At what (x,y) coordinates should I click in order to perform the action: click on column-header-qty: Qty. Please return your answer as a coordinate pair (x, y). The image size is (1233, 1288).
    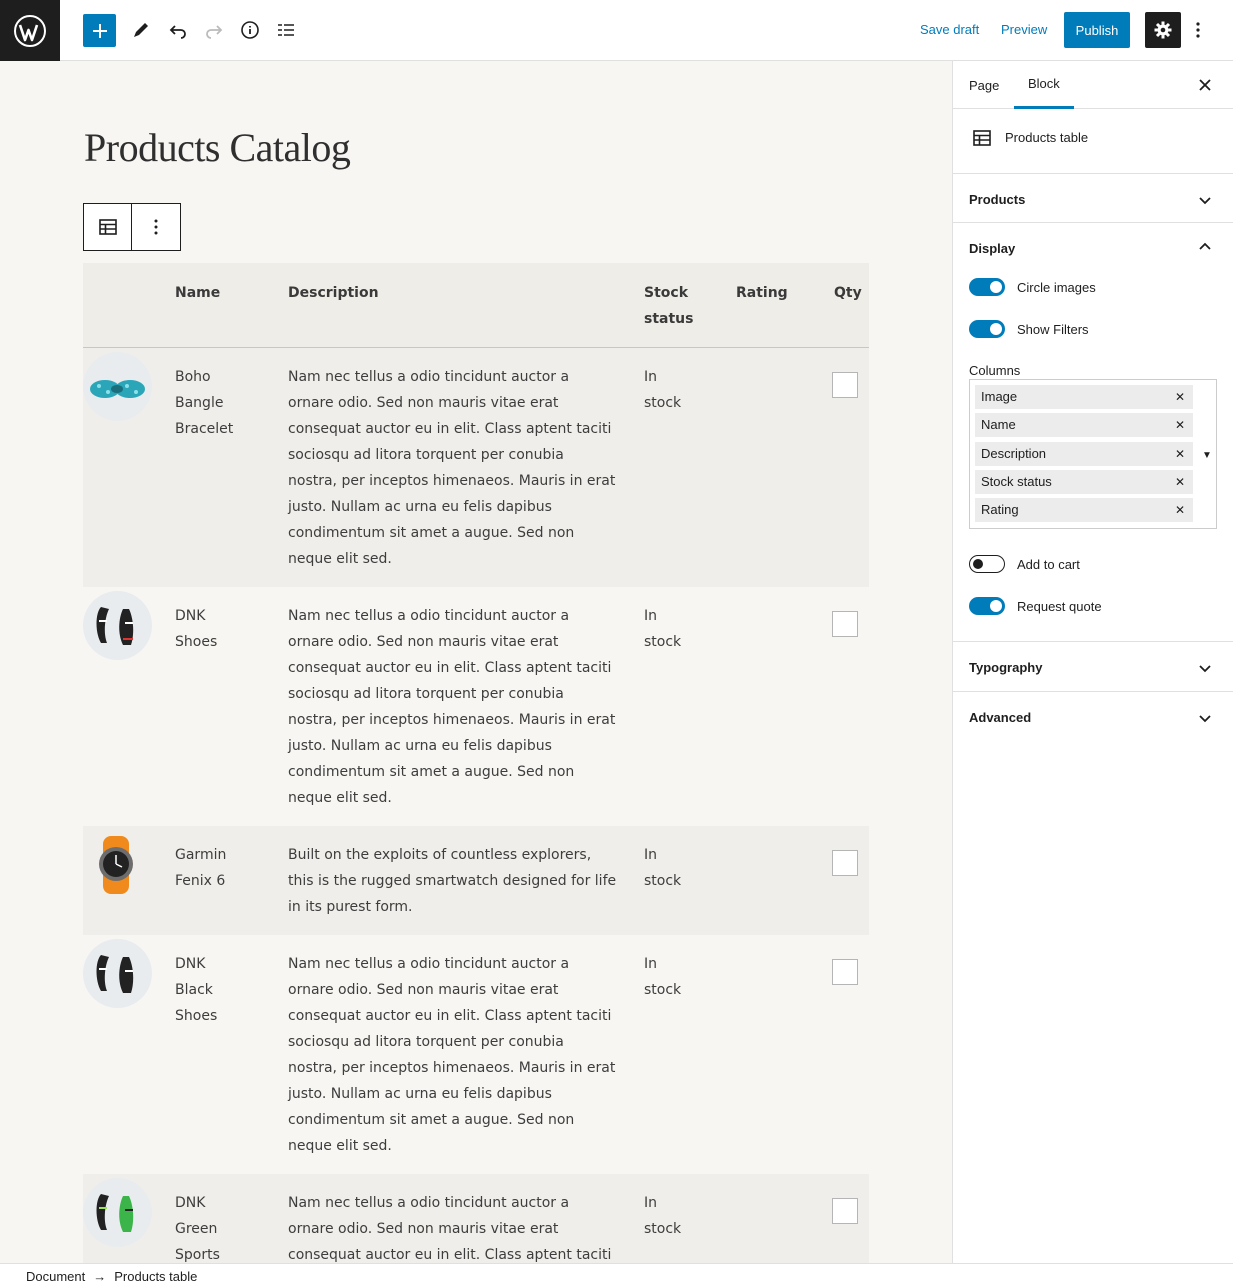
    Looking at the image, I should click on (848, 293).